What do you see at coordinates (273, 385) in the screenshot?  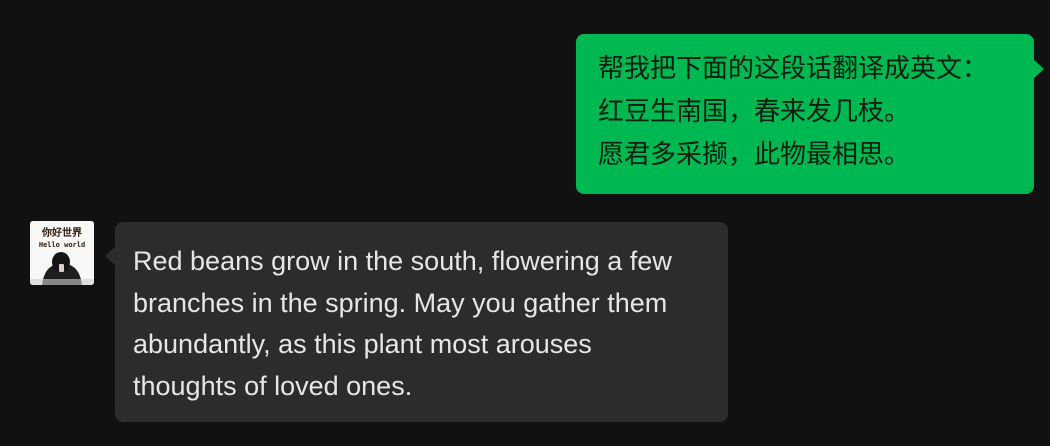 I see `received-message-line: thoughts of loved ones.` at bounding box center [273, 385].